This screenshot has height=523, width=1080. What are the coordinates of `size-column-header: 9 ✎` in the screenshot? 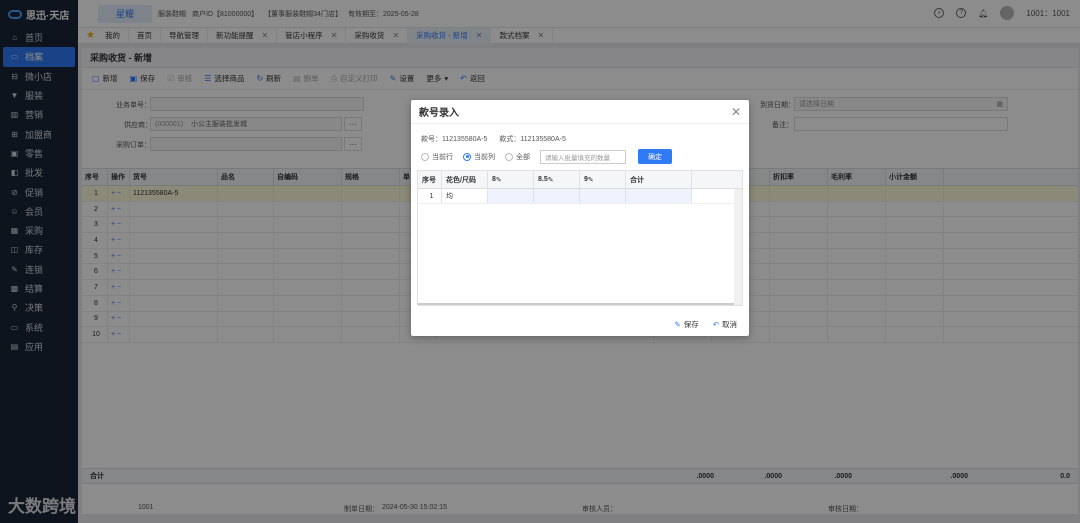 It's located at (603, 179).